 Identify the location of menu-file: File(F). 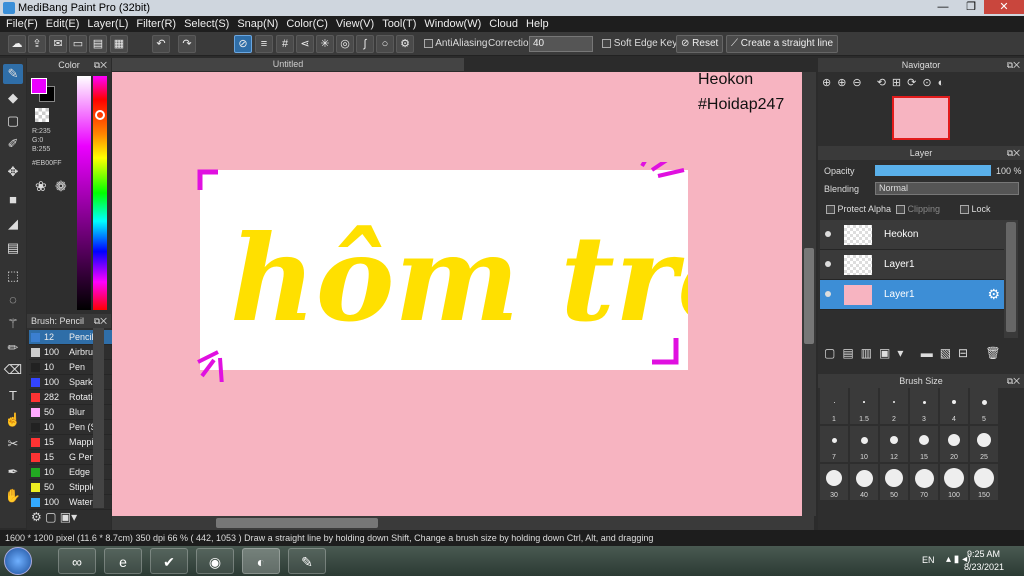
(24, 24).